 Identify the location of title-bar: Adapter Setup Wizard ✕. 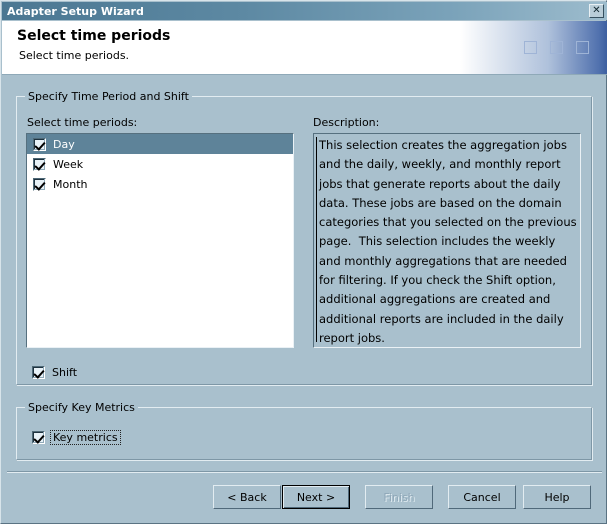
(304, 11).